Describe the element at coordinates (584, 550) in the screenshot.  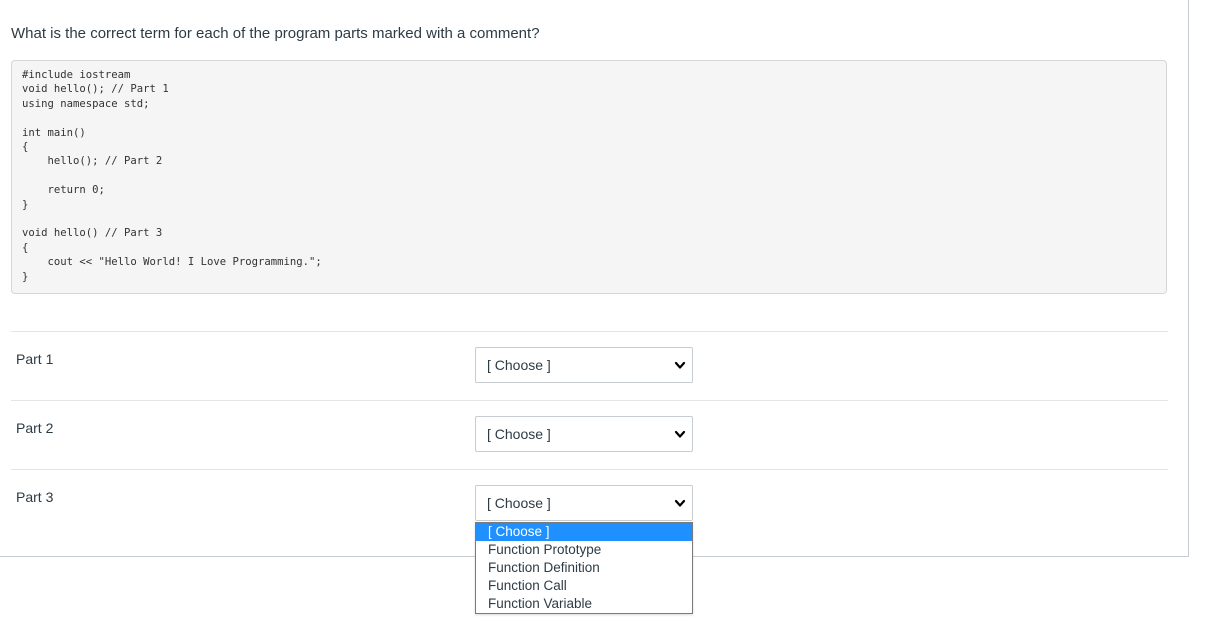
I see `dropdown-option-function-prototype: Function Prototype` at that location.